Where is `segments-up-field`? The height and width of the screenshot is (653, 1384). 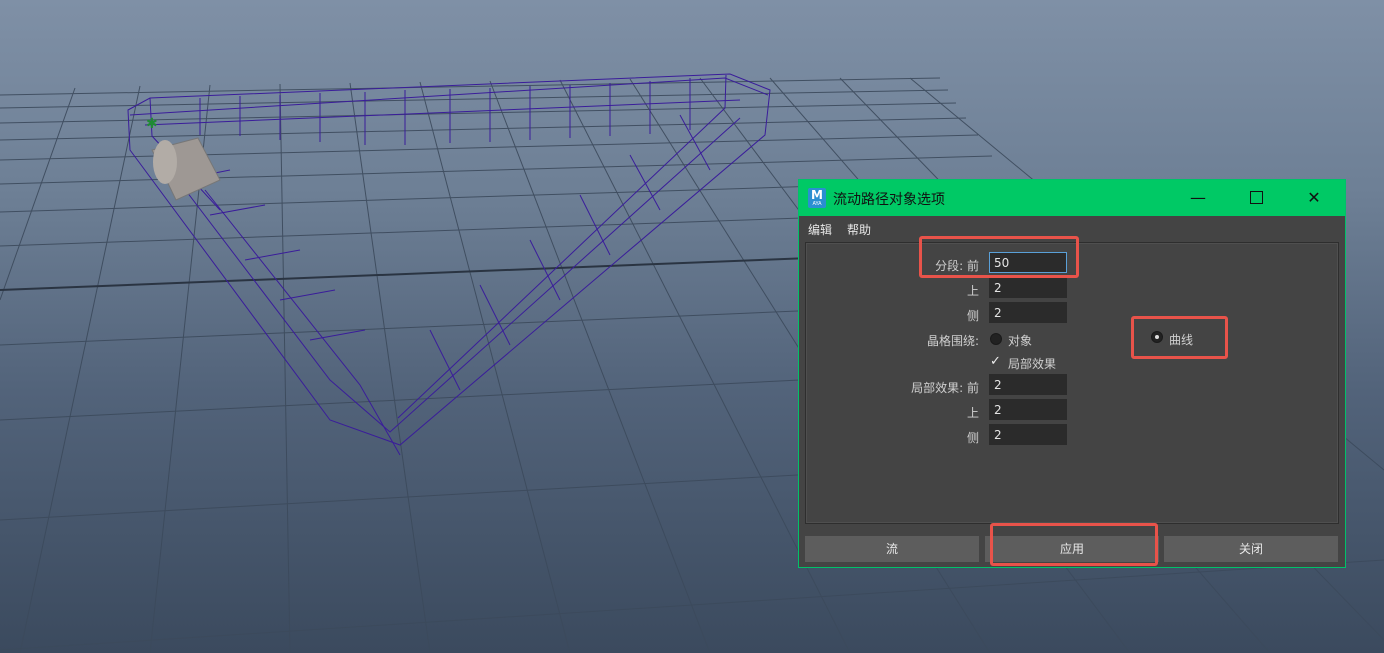 segments-up-field is located at coordinates (1028, 287).